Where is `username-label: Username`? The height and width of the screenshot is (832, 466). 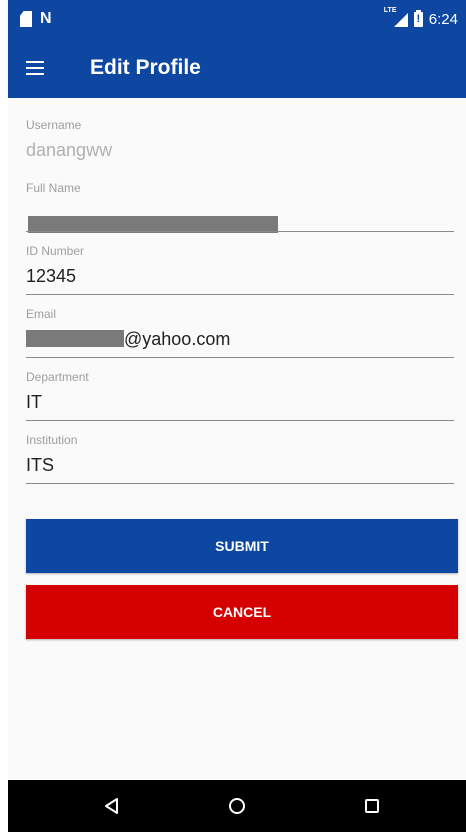 username-label: Username is located at coordinates (54, 125).